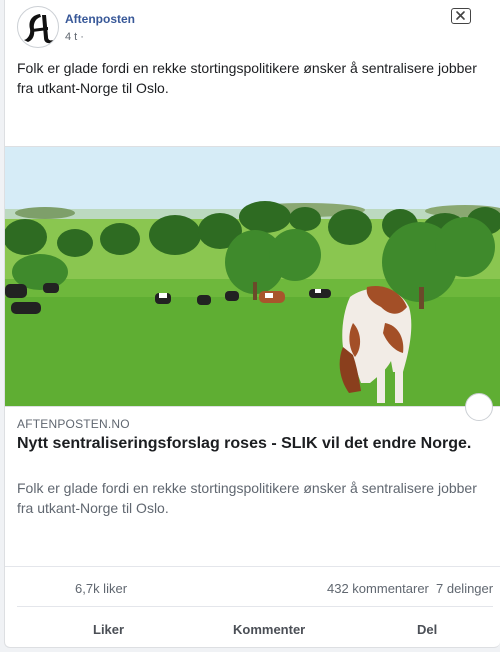  I want to click on page-name-link: Aftenposten, so click(100, 19).